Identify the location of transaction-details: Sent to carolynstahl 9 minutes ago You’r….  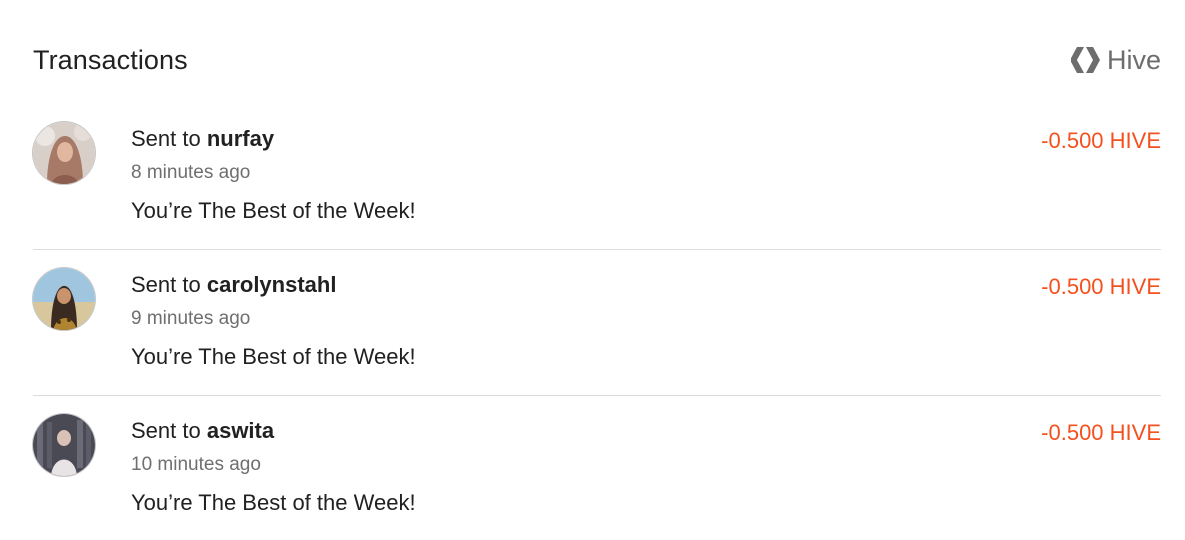
(273, 321).